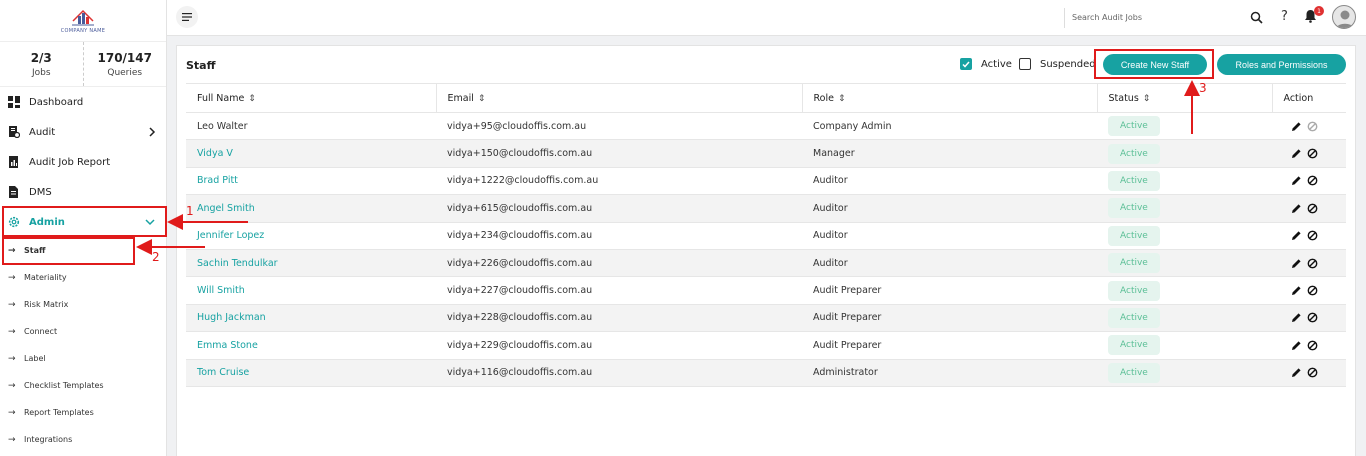 The height and width of the screenshot is (456, 1366). I want to click on staff-name-link: Will Smith, so click(311, 290).